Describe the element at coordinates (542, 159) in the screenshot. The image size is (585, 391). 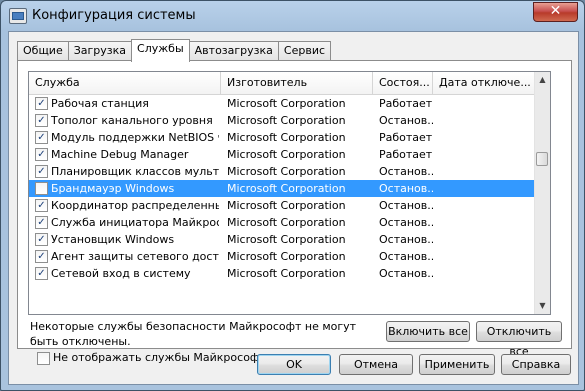
I see `scroll-thumb` at that location.